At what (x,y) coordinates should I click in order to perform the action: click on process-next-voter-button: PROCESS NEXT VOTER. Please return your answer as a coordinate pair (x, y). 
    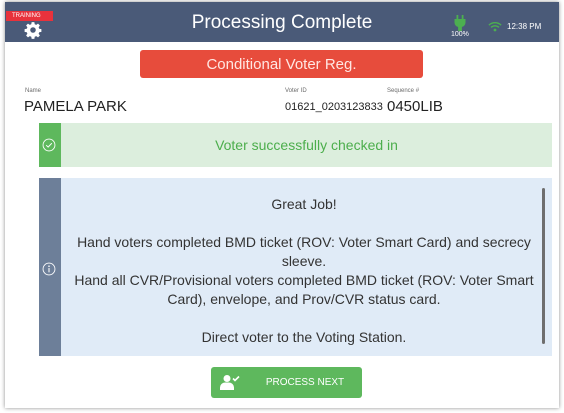
    Looking at the image, I should click on (286, 382).